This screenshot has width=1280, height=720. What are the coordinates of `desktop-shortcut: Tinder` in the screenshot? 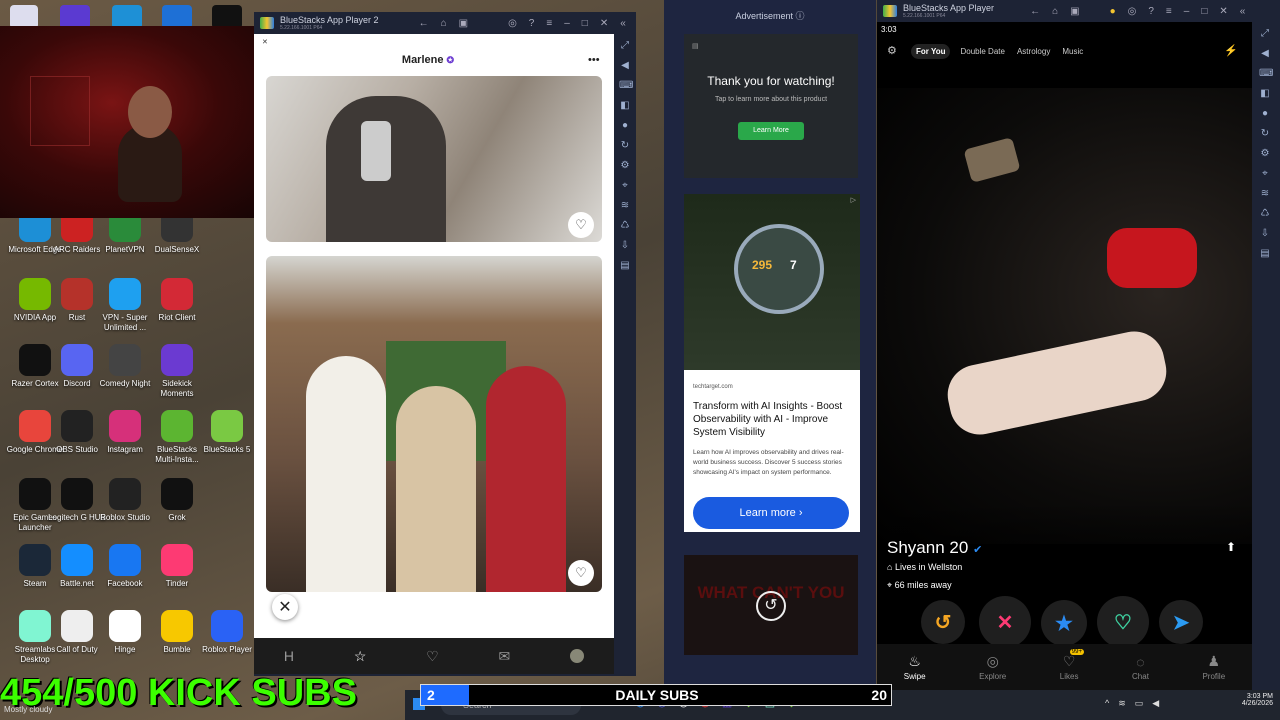 It's located at (177, 566).